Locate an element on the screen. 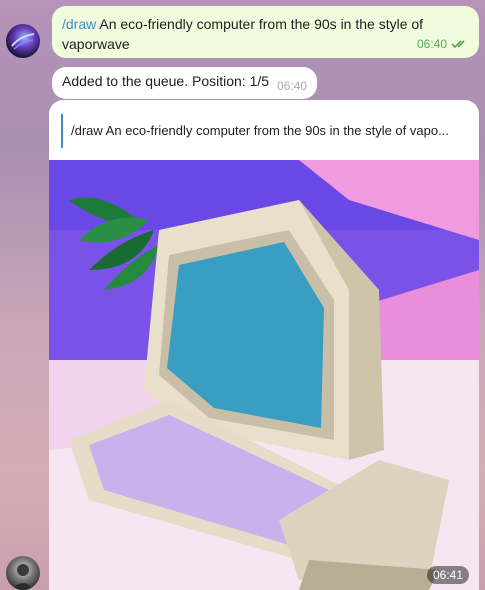 The width and height of the screenshot is (485, 590). bot-avatar is located at coordinates (23, 41).